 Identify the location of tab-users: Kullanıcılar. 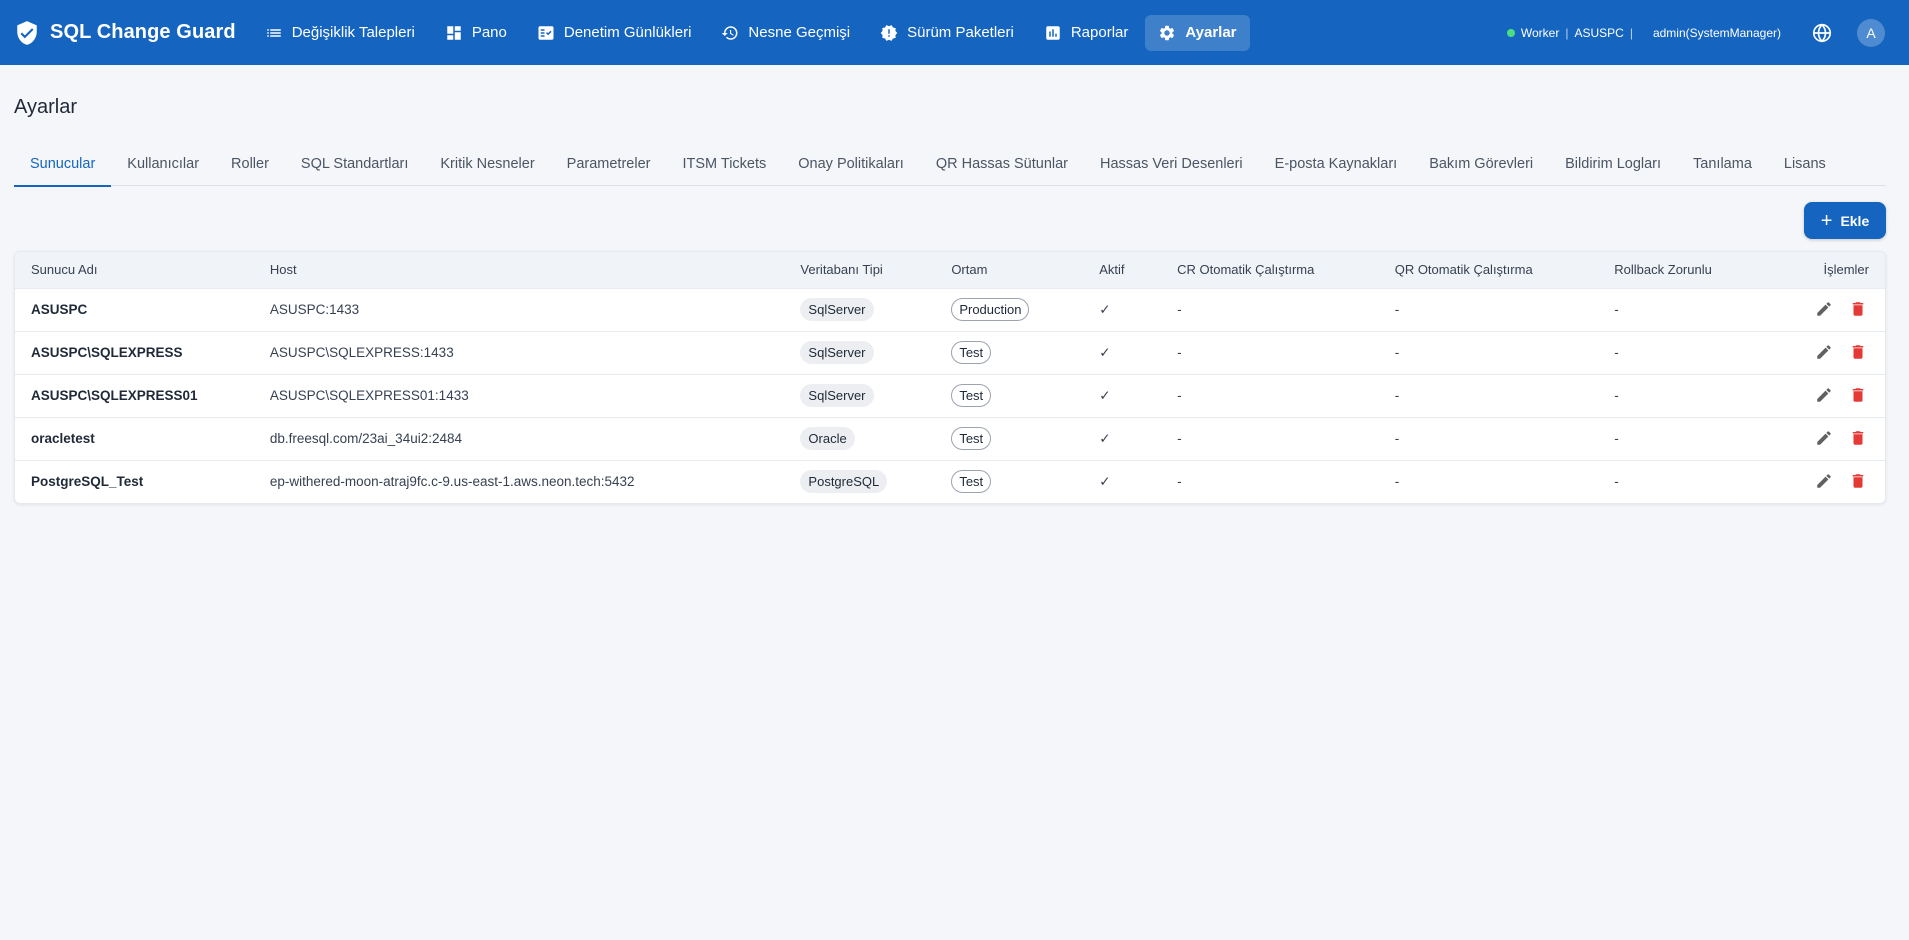
(163, 164).